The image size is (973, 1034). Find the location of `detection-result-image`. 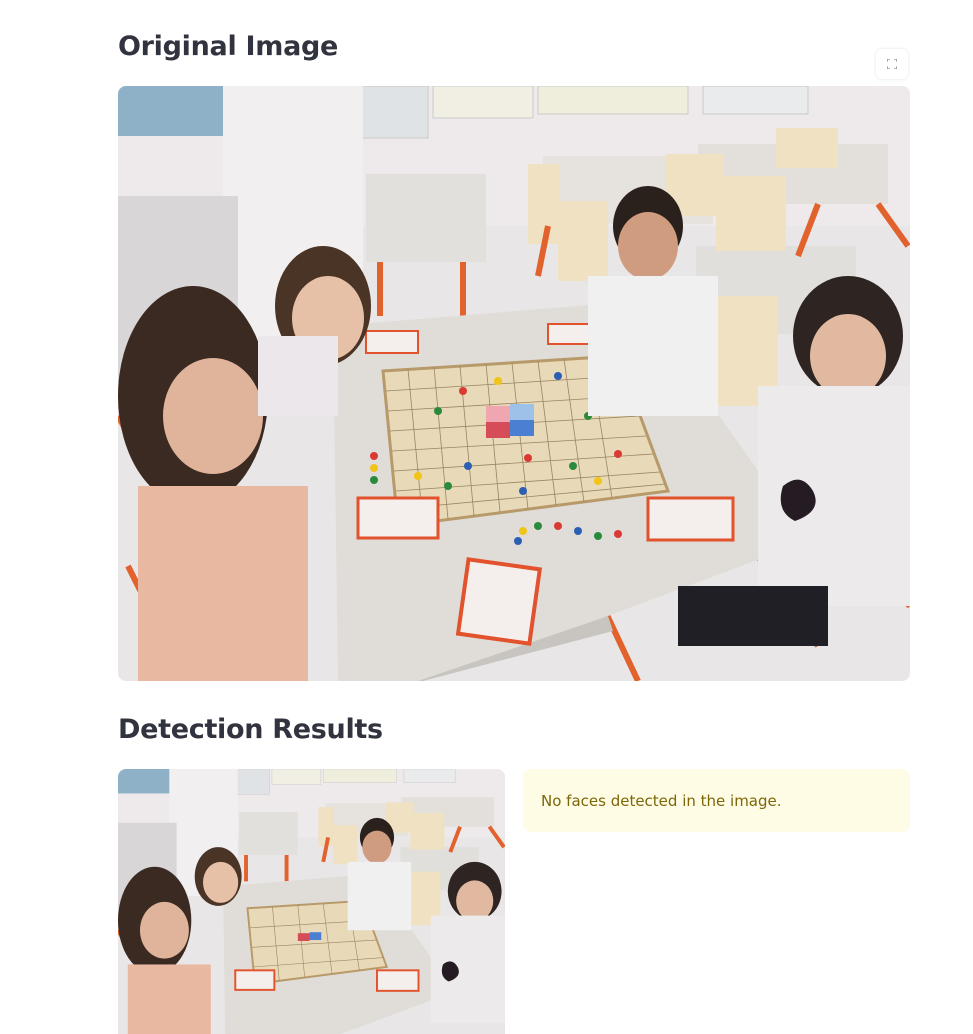

detection-result-image is located at coordinates (311, 901).